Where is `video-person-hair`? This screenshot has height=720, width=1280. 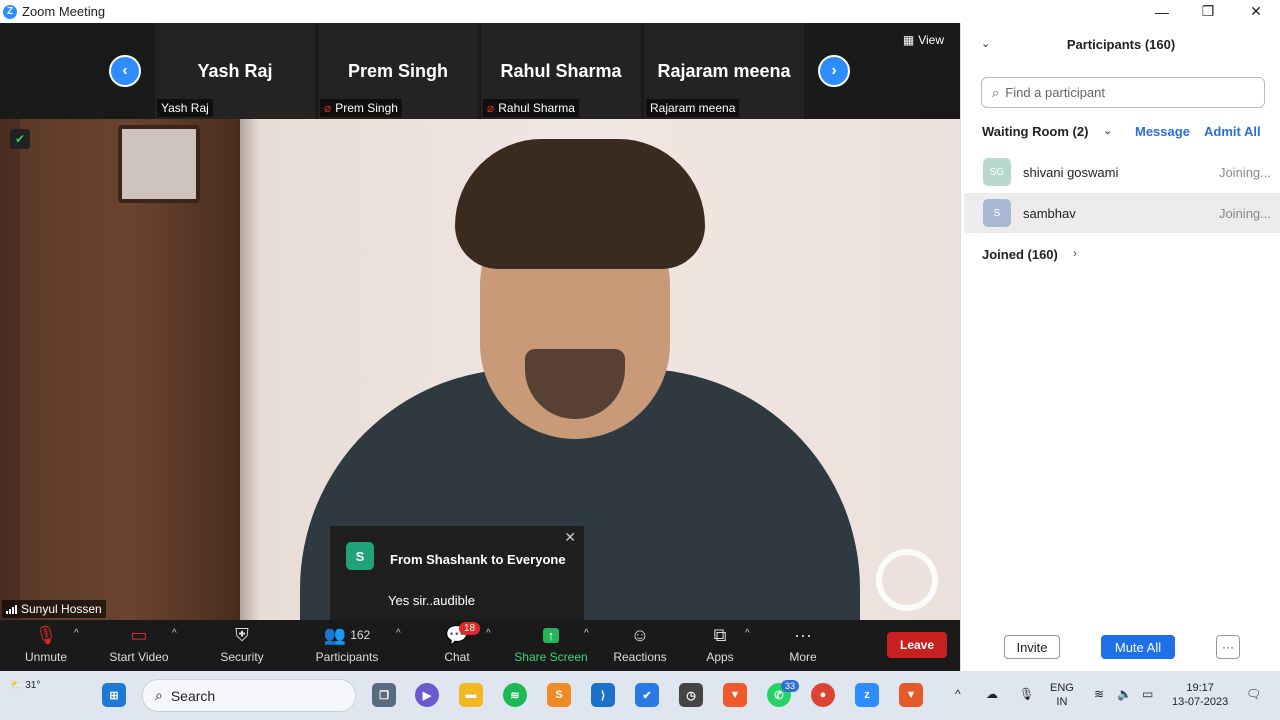 video-person-hair is located at coordinates (580, 204).